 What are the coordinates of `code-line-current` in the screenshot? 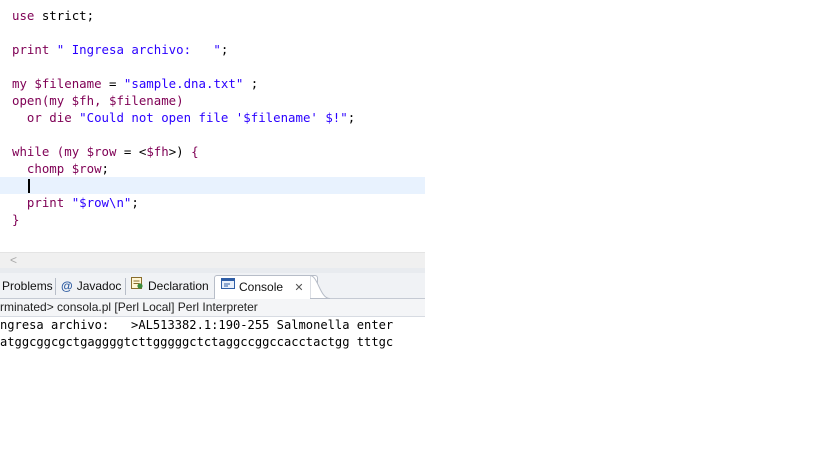 It's located at (212, 185).